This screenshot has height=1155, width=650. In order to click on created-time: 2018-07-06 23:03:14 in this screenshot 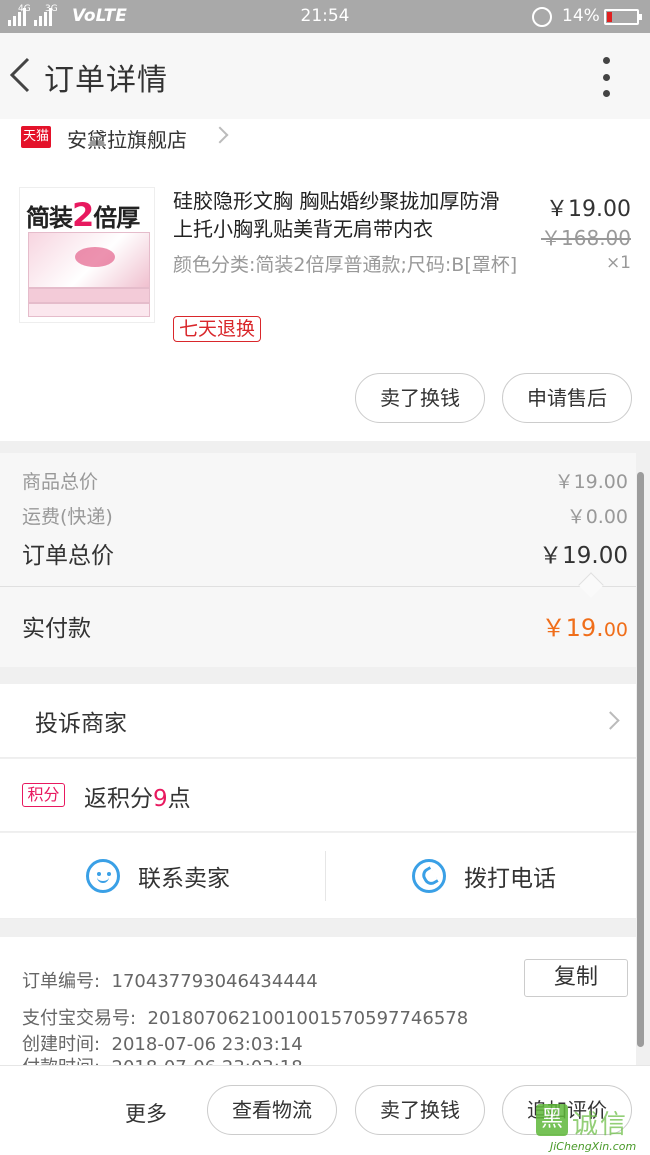, I will do `click(207, 1044)`.